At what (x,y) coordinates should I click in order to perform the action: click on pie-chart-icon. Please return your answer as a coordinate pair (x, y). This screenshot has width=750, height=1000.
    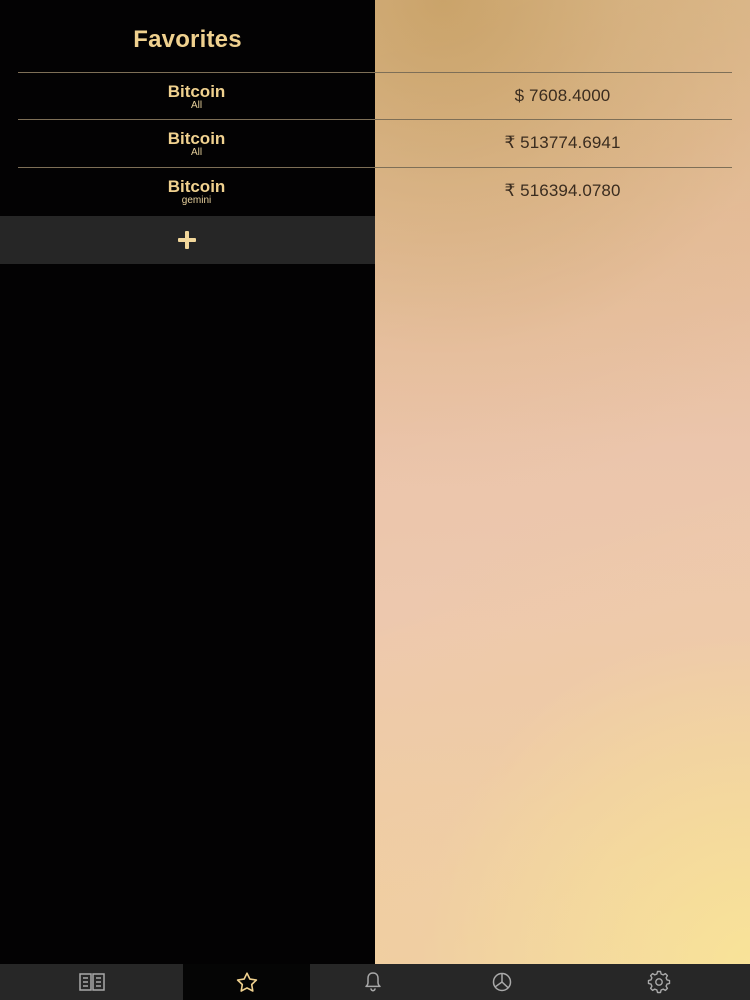
    Looking at the image, I should click on (502, 982).